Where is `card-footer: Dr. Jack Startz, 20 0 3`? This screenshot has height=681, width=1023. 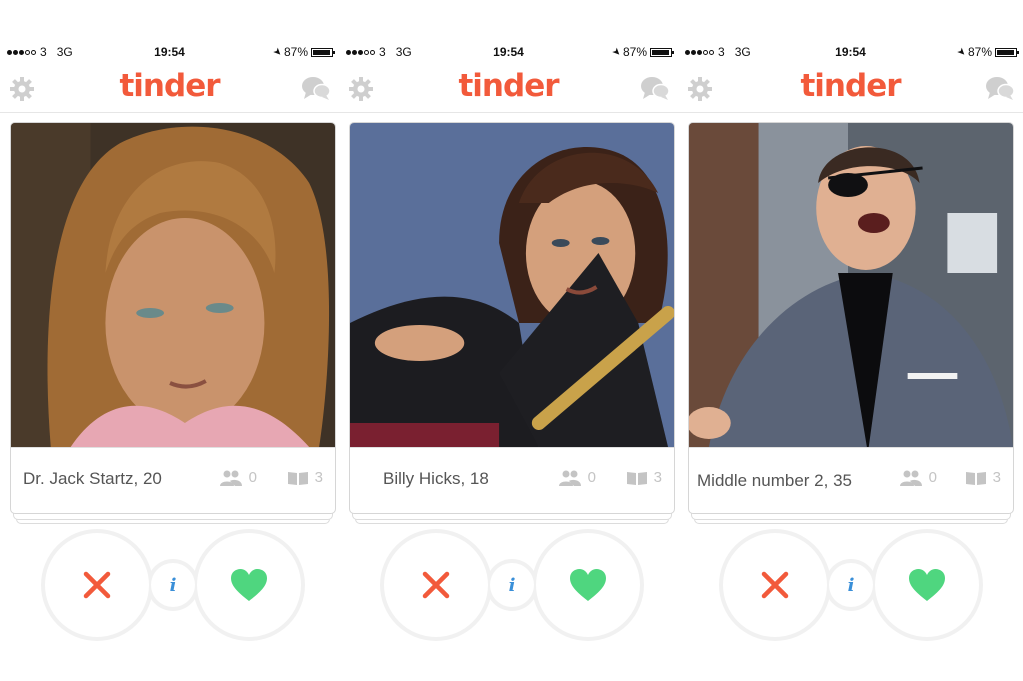 card-footer: Dr. Jack Startz, 20 0 3 is located at coordinates (173, 480).